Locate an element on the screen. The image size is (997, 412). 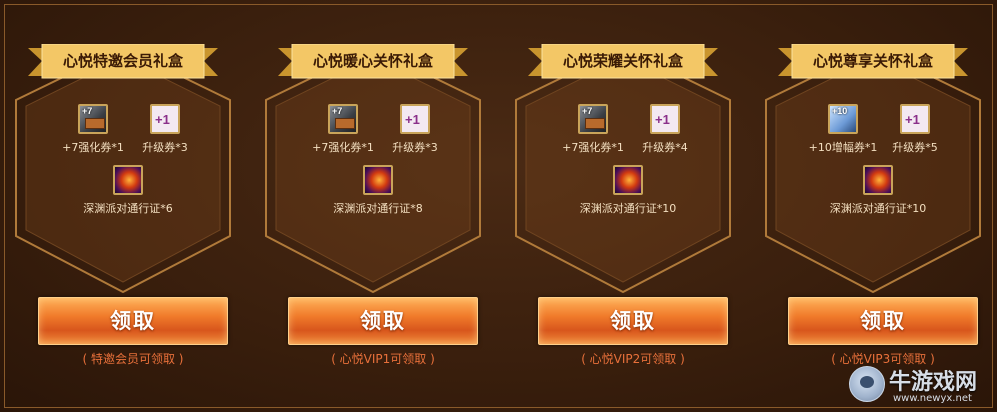
reward-item-label: 升级券*4 is located at coordinates (665, 147).